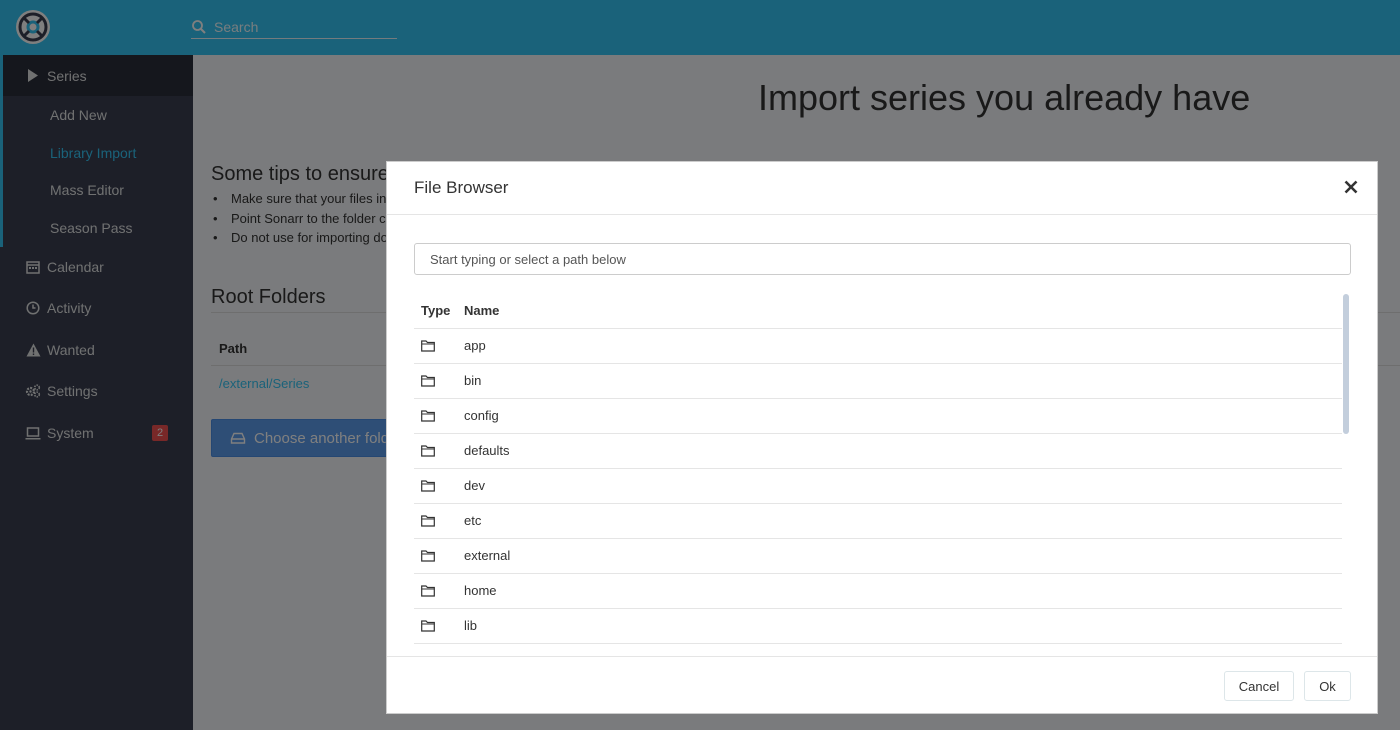 This screenshot has height=730, width=1400. Describe the element at coordinates (487, 450) in the screenshot. I see `folder-name: defaults` at that location.